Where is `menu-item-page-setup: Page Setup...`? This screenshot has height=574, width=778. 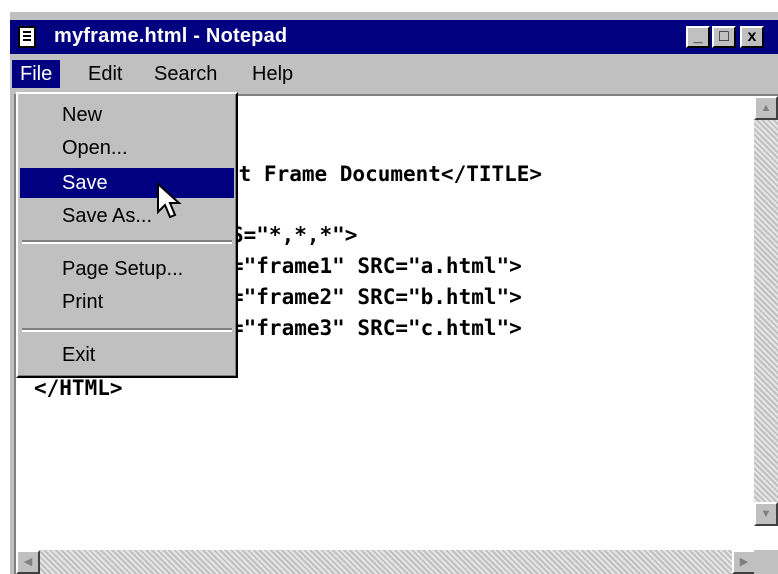 menu-item-page-setup: Page Setup... is located at coordinates (127, 269).